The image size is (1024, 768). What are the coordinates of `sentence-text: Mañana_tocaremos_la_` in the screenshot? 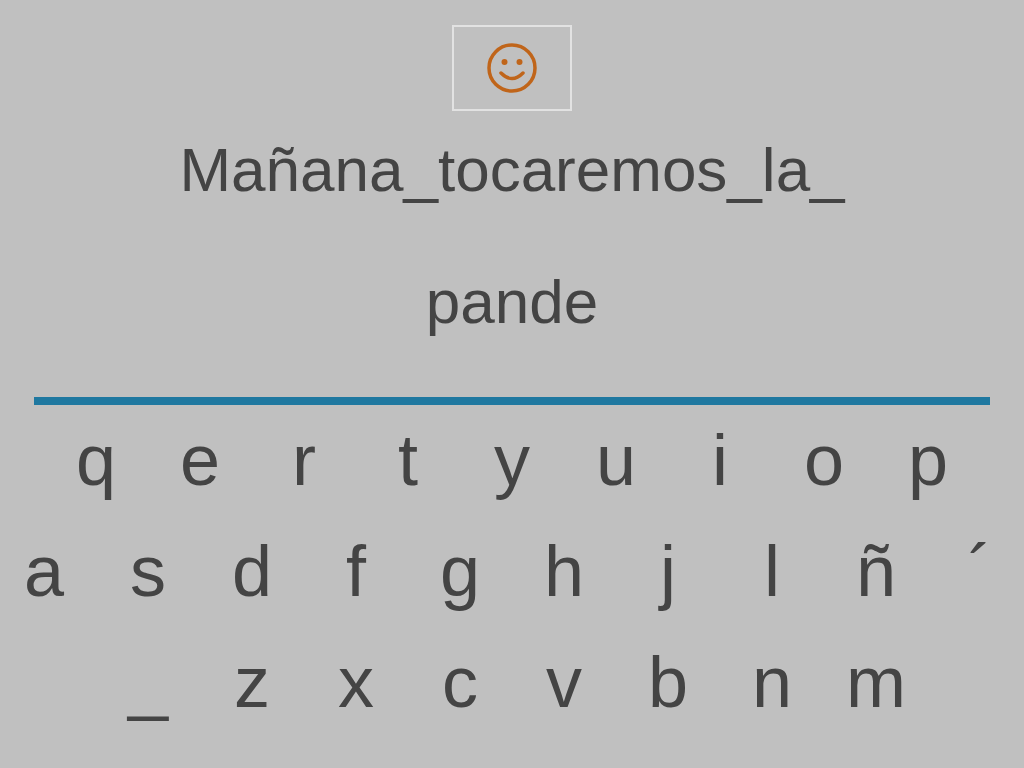 It's located at (512, 170).